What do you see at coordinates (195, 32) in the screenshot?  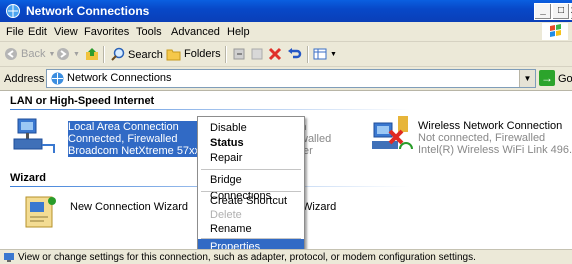 I see `menu-advanced: Advanced` at bounding box center [195, 32].